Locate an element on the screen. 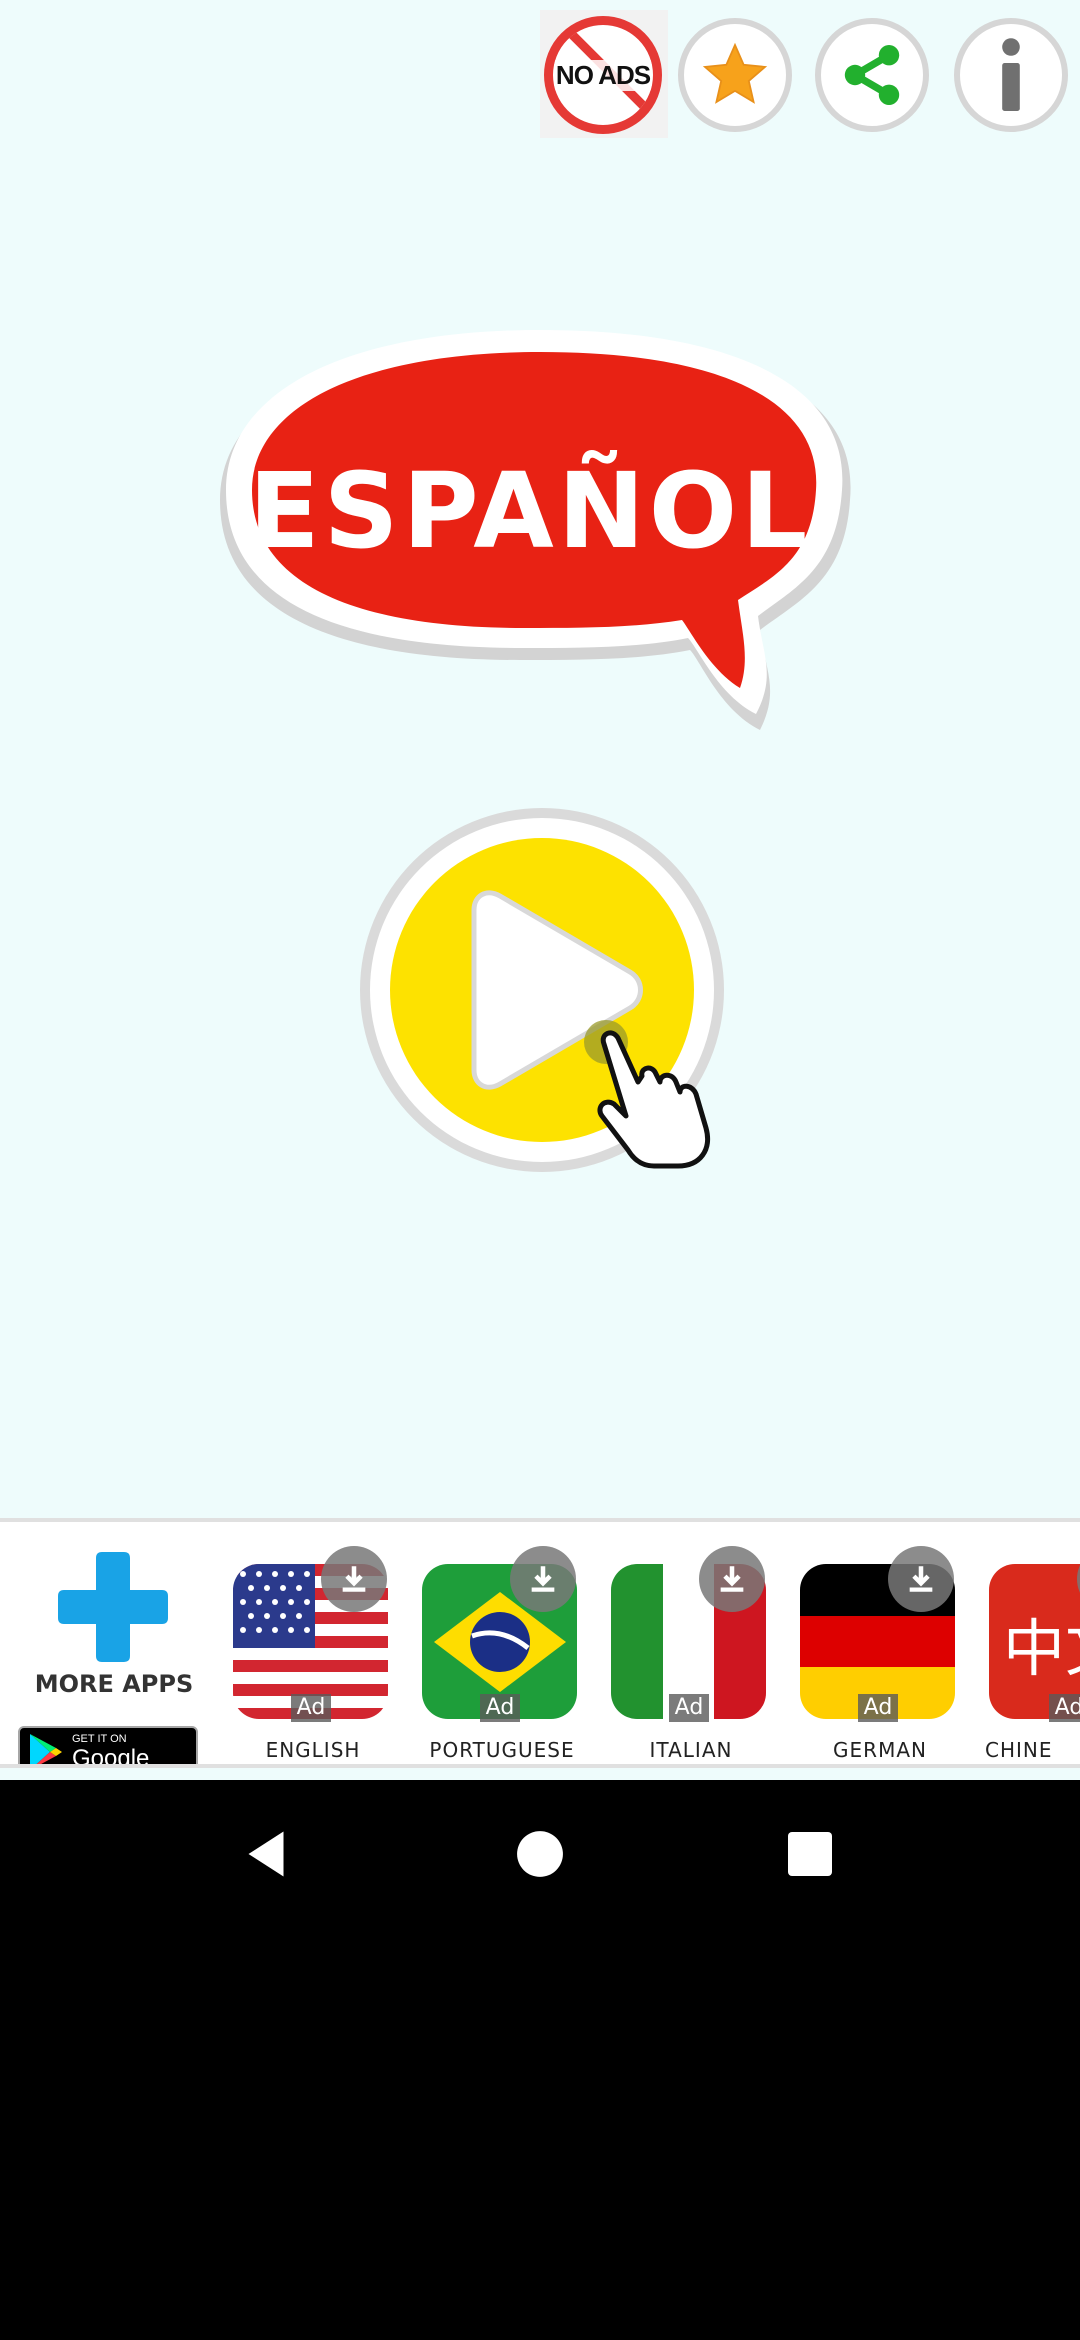 The width and height of the screenshot is (1080, 2340). share-button is located at coordinates (872, 75).